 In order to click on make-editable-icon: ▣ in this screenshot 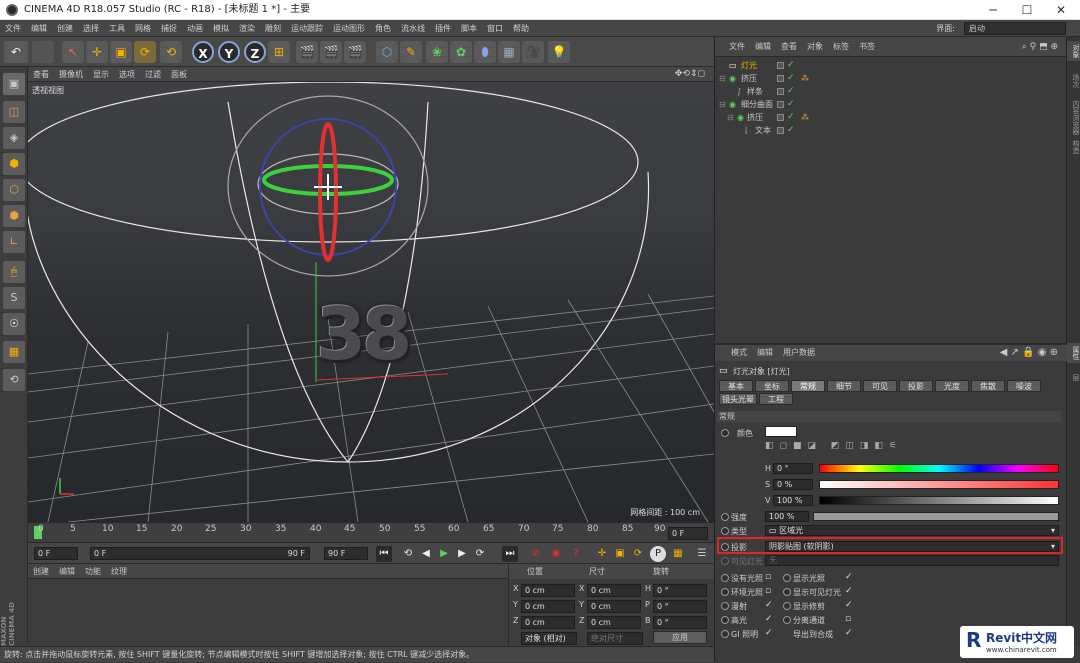, I will do `click(14, 84)`.